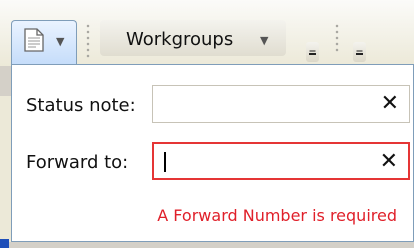 This screenshot has height=248, width=414. What do you see at coordinates (277, 215) in the screenshot?
I see `forward-number-error: A Forward Number is required` at bounding box center [277, 215].